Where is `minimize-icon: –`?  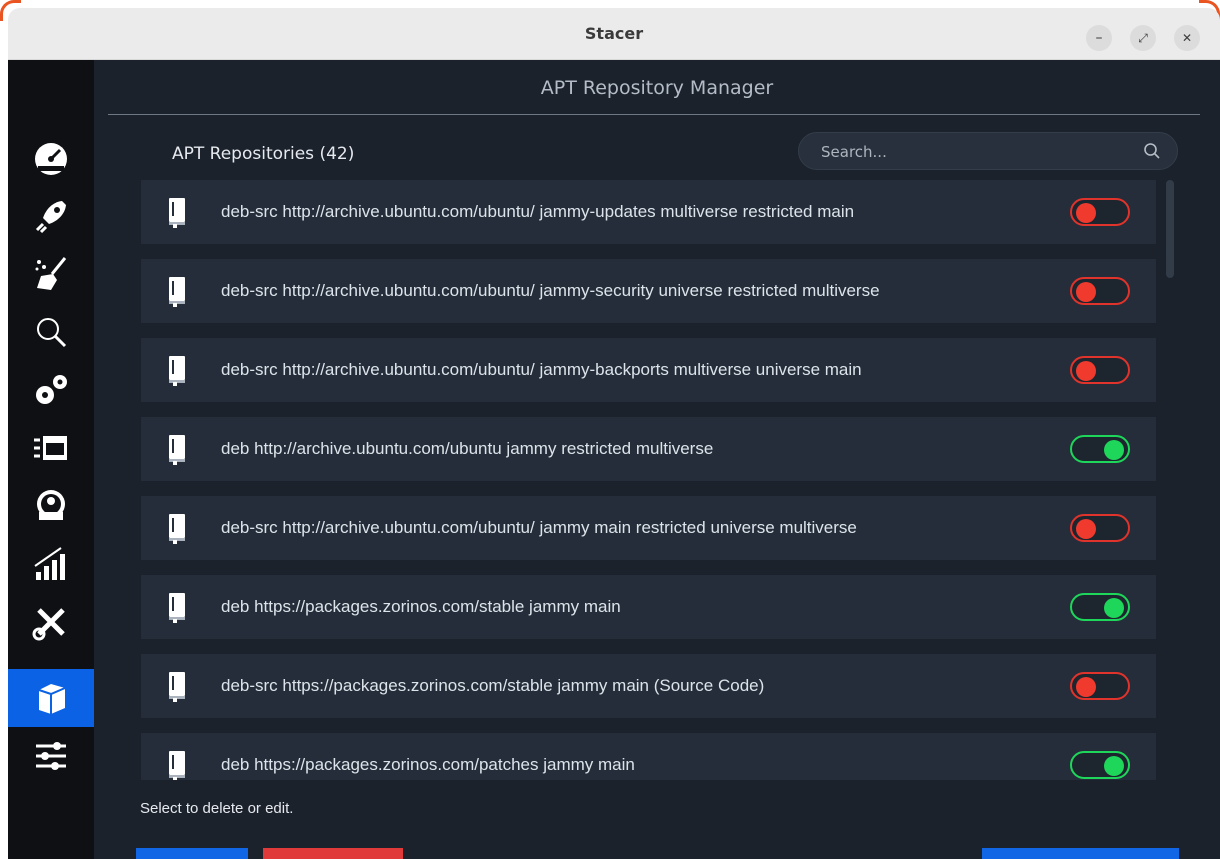 minimize-icon: – is located at coordinates (1099, 38).